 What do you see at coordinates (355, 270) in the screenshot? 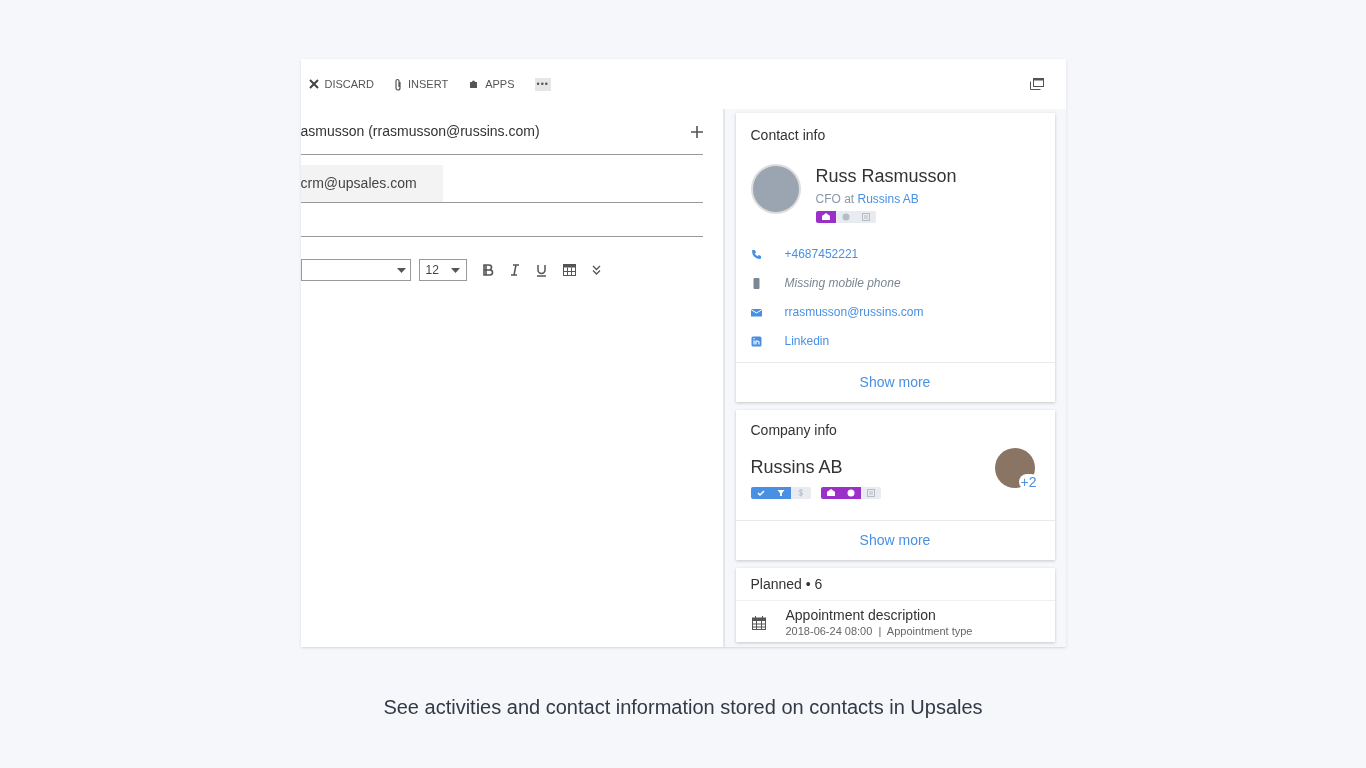
I see `font-select` at bounding box center [355, 270].